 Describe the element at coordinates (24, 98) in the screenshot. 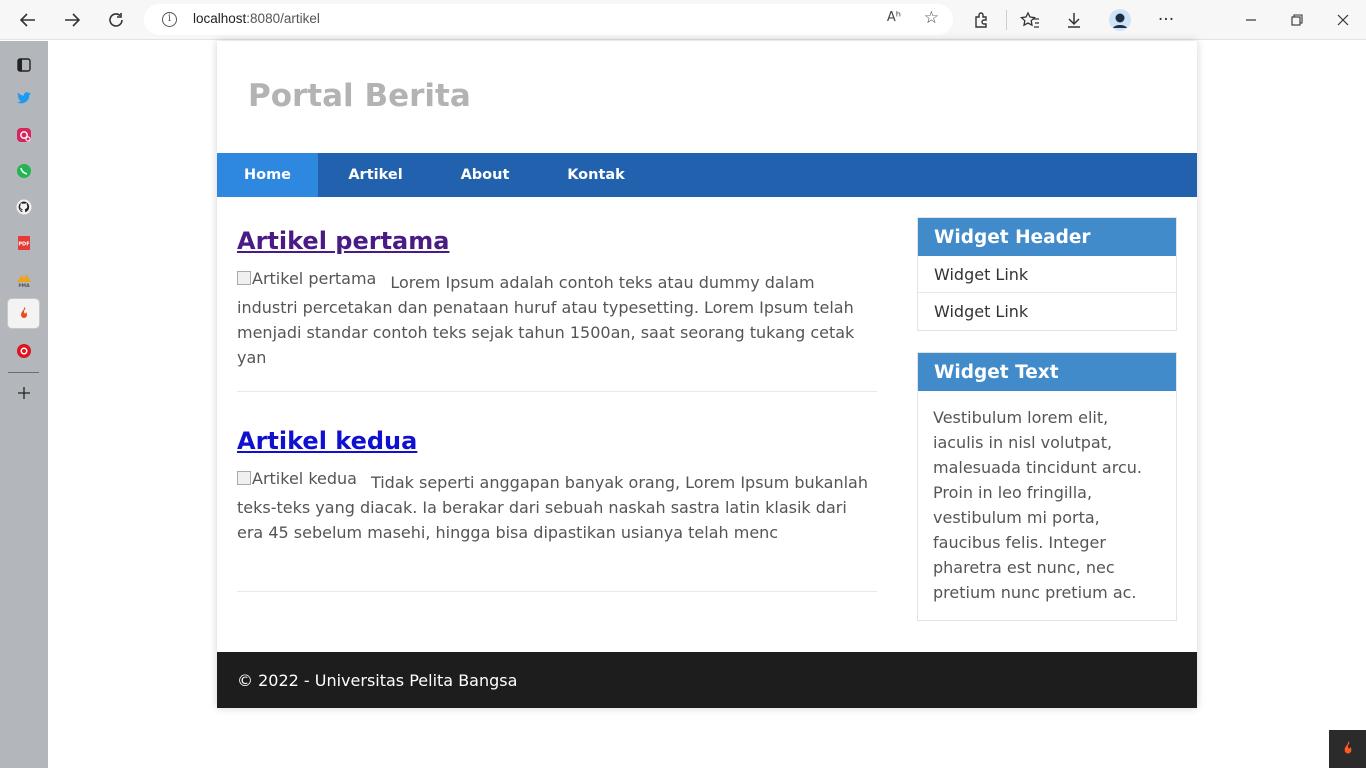

I see `twitter-icon` at that location.